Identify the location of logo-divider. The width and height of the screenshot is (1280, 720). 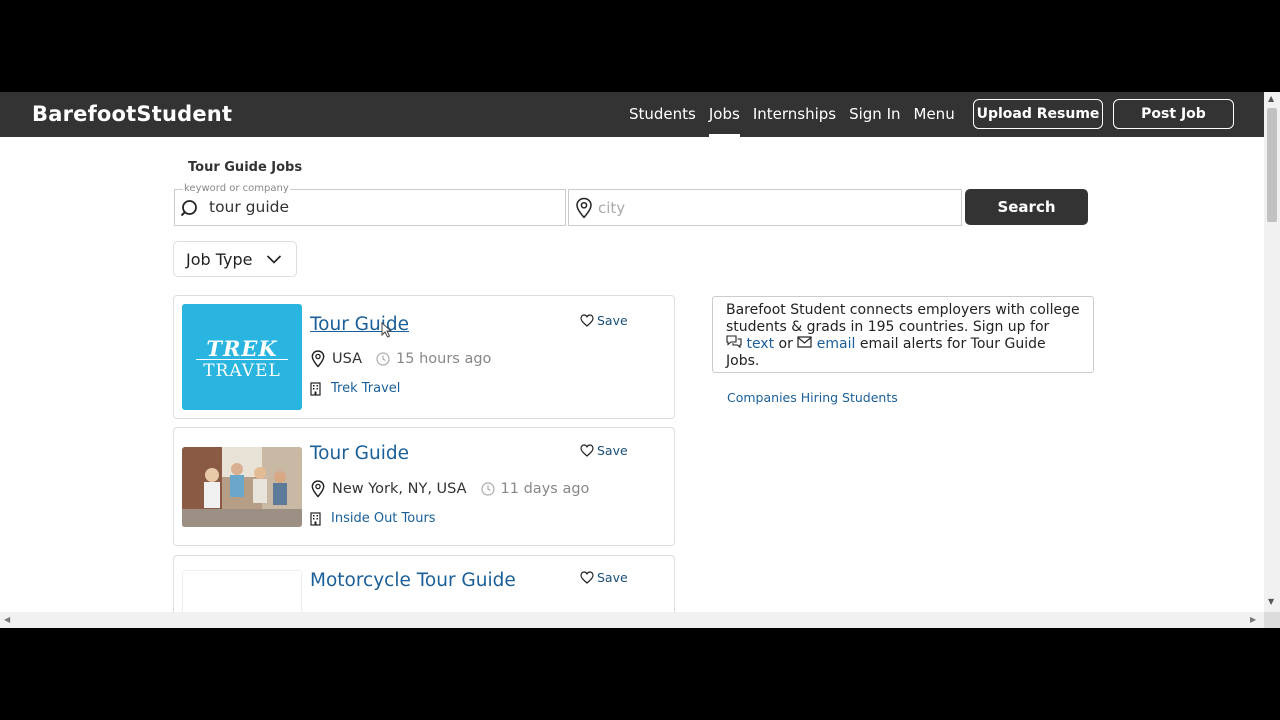
(242, 359).